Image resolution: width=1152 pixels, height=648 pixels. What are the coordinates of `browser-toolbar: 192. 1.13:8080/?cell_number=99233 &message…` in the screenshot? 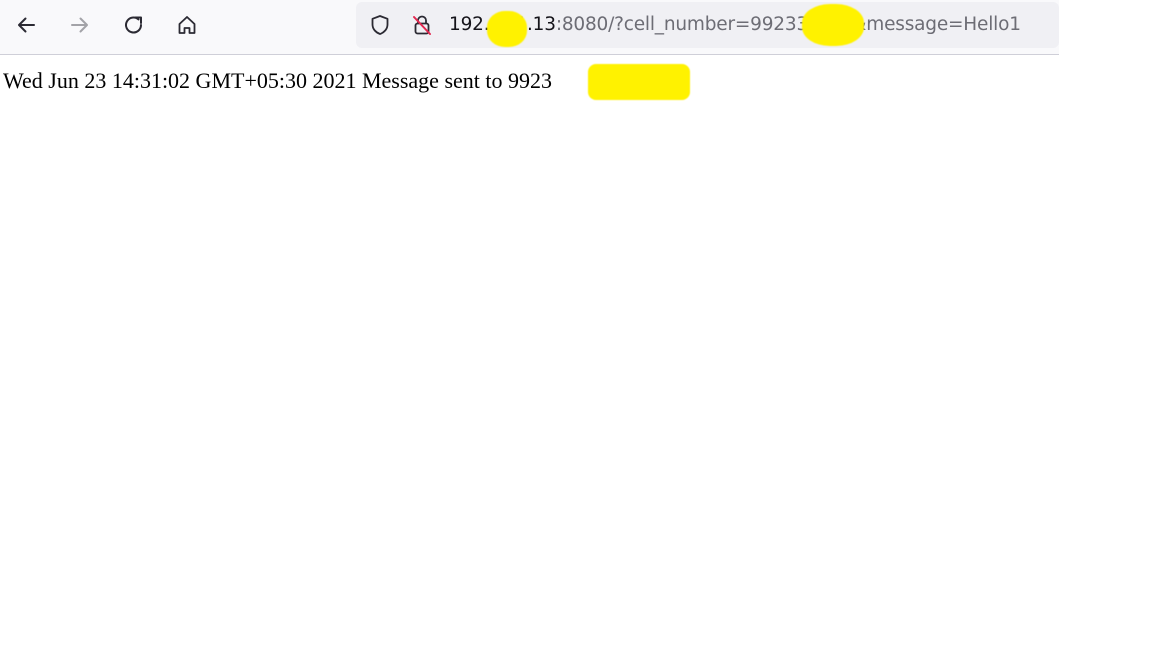 It's located at (529, 27).